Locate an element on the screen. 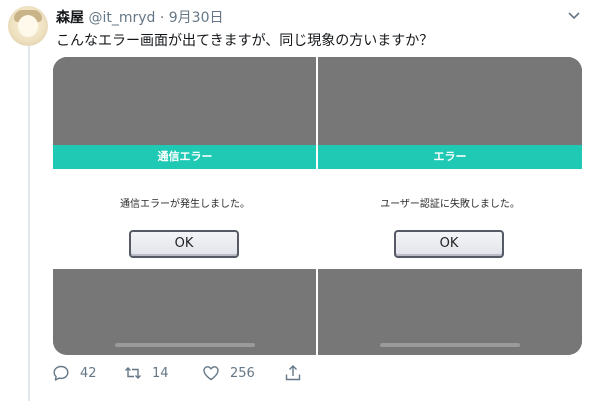 The height and width of the screenshot is (401, 599). avatar is located at coordinates (28, 26).